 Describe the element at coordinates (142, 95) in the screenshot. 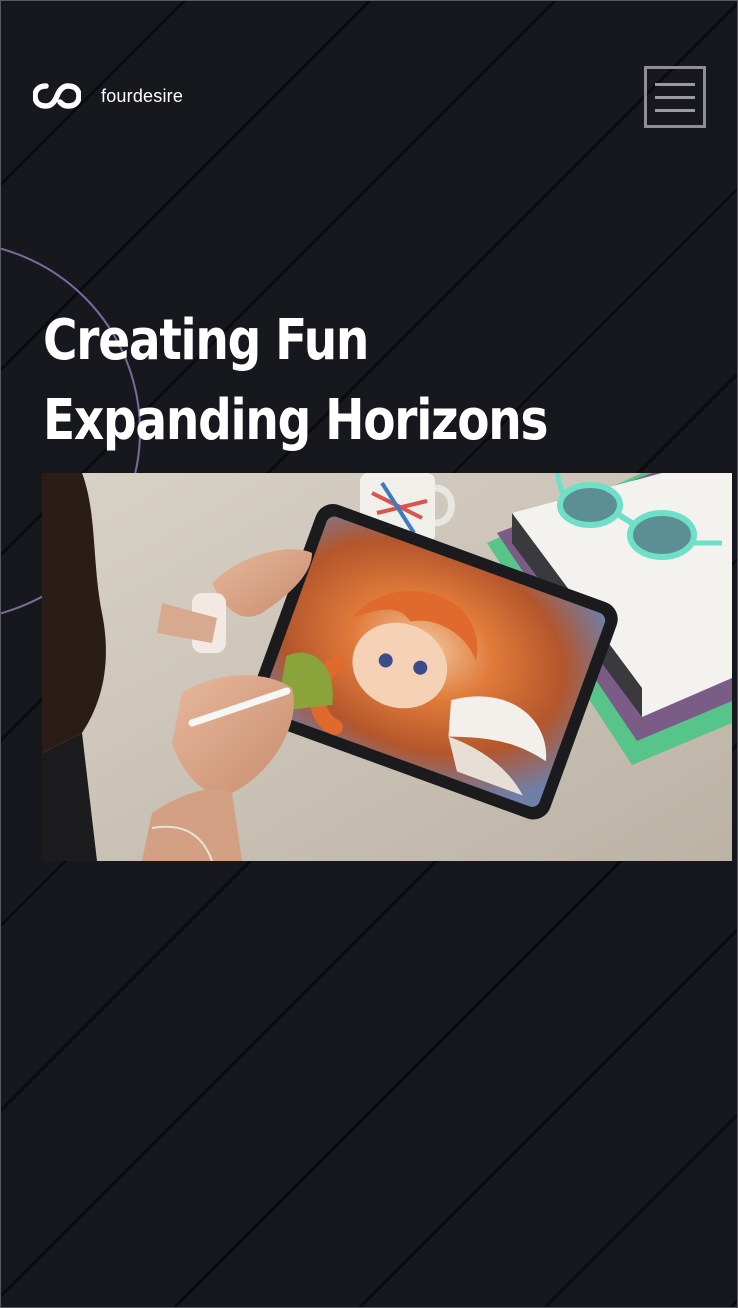

I see `brand-name: fourdesire` at that location.